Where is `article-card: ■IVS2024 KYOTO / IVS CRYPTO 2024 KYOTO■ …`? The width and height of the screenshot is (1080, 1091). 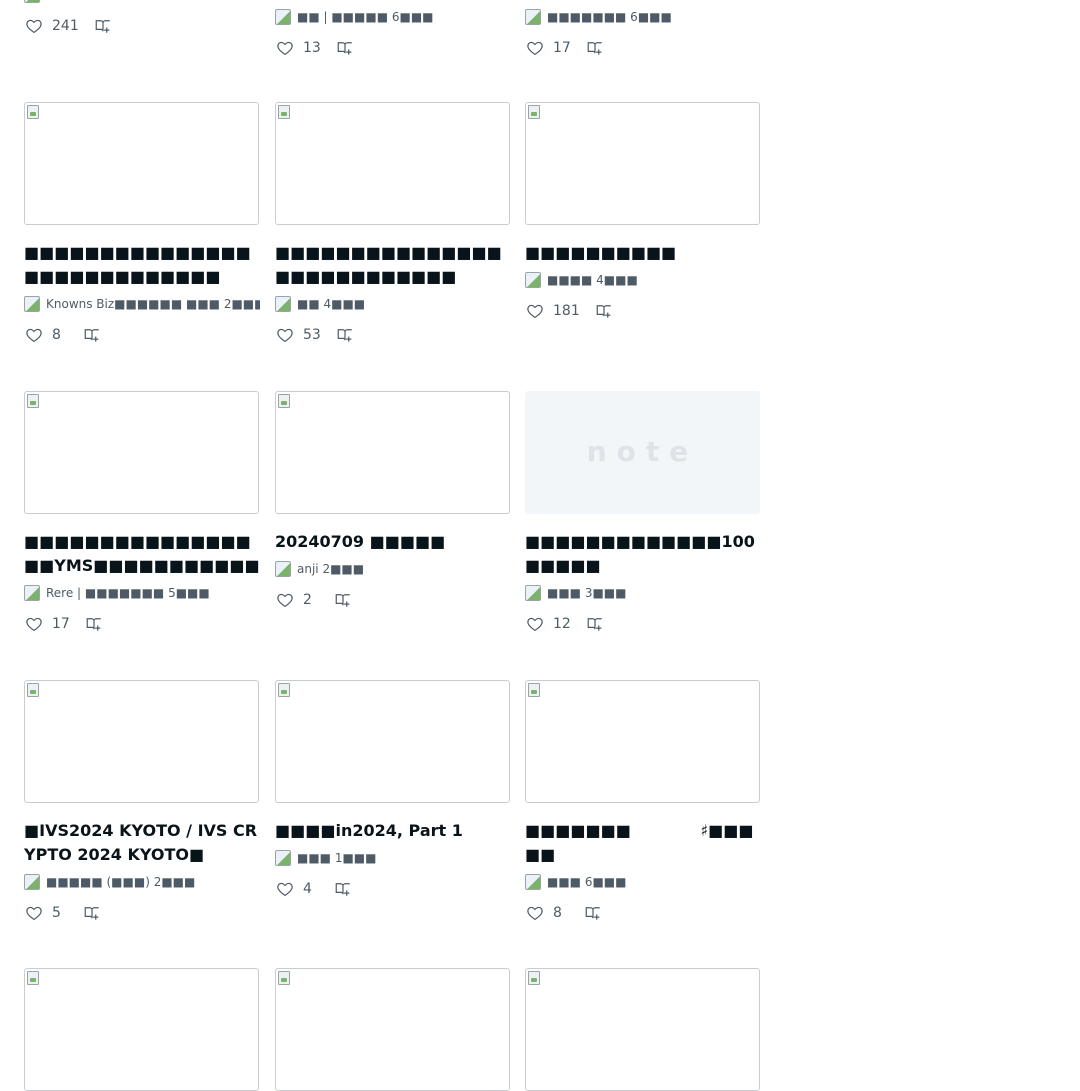 article-card: ■IVS2024 KYOTO / IVS CRYPTO 2024 KYOTO■ … is located at coordinates (142, 802).